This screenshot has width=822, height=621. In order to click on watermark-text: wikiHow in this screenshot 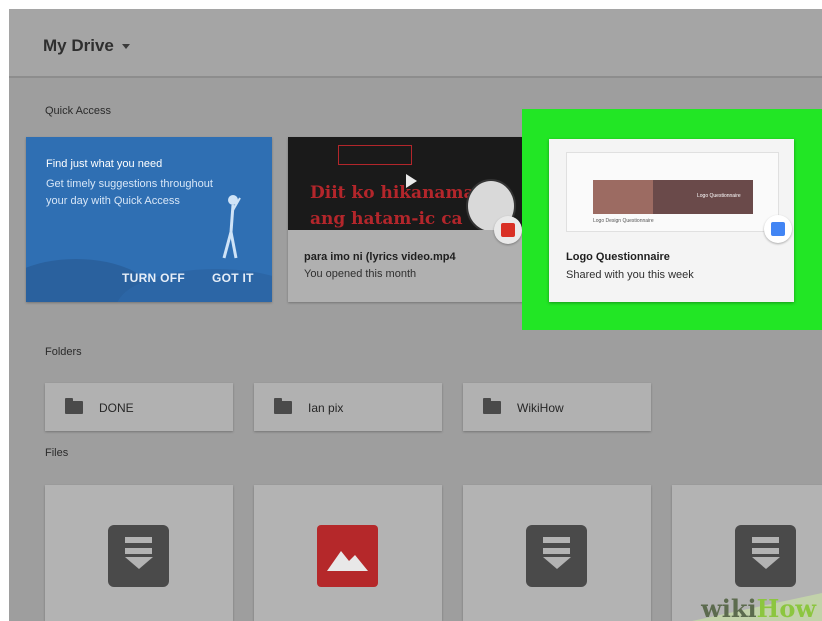, I will do `click(758, 607)`.